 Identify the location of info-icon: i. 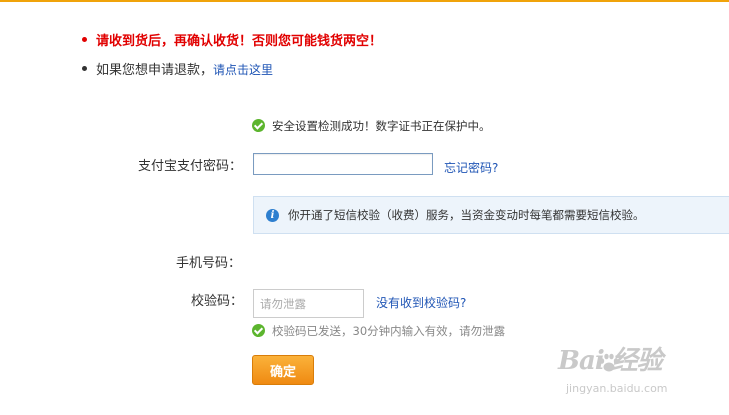
(272, 215).